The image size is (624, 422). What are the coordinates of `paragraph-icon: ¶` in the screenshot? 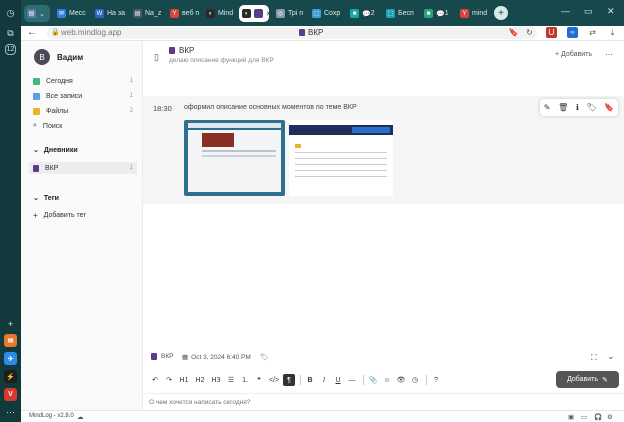 It's located at (289, 380).